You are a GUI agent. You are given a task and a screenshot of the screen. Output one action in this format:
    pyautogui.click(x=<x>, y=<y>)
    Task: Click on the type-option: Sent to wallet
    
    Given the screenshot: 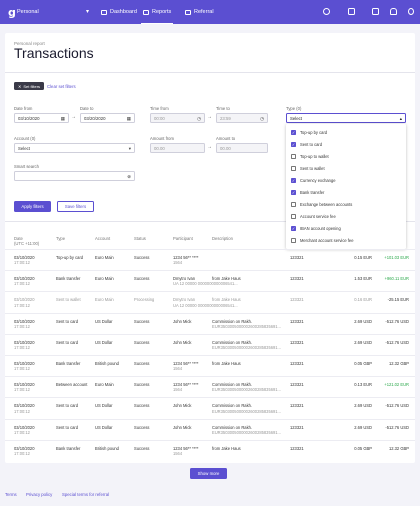 What is the action you would take?
    pyautogui.click(x=308, y=168)
    